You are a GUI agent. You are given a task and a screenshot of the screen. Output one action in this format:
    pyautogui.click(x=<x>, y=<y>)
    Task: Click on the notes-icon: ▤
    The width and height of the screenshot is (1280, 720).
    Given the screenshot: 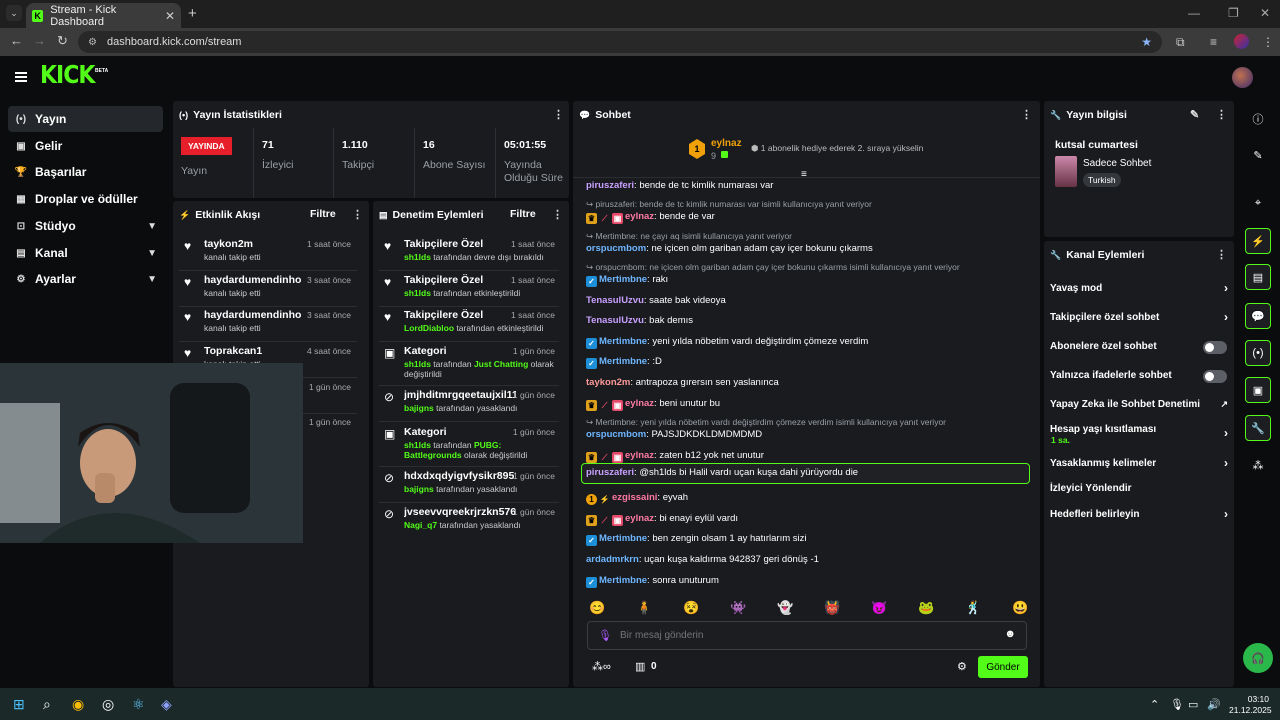 What is the action you would take?
    pyautogui.click(x=1258, y=277)
    